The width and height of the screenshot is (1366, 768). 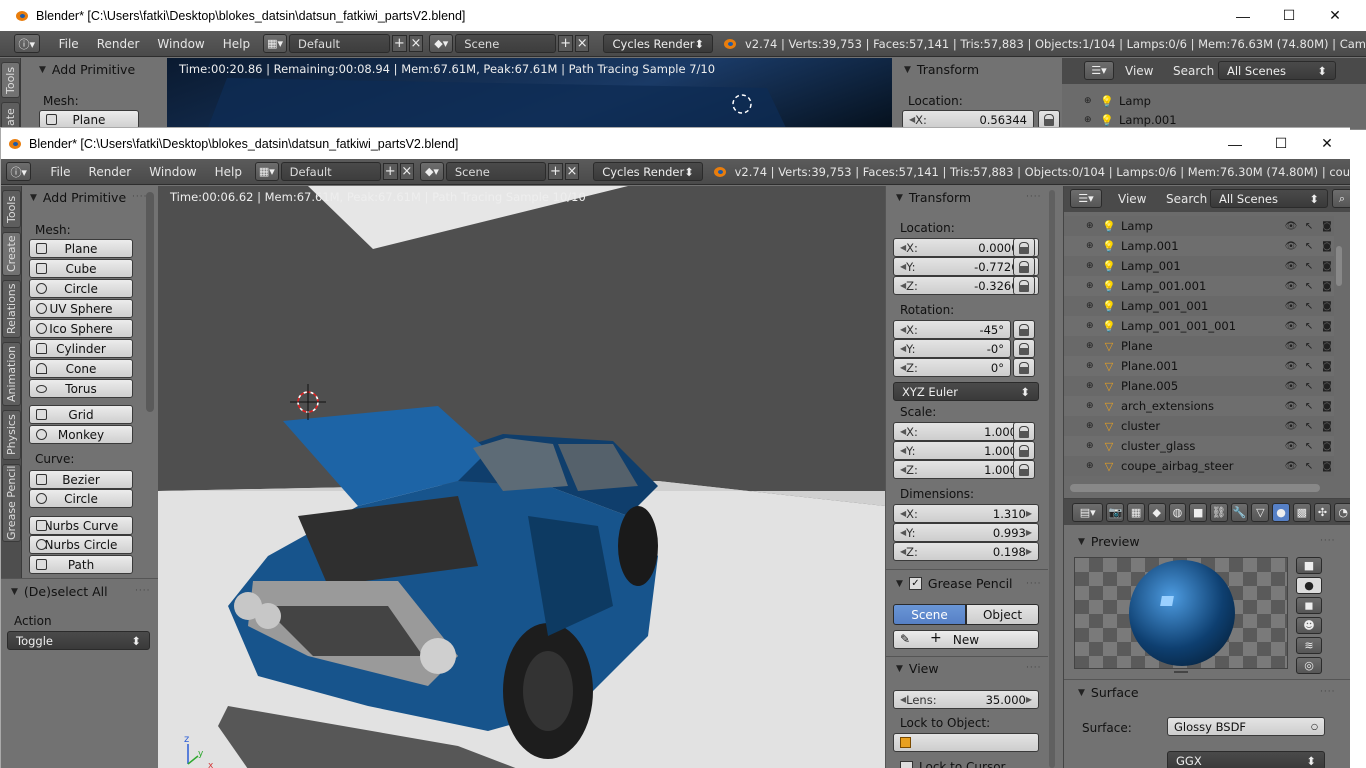 I want to click on render-tab-icon: 📷, so click(x=1115, y=512).